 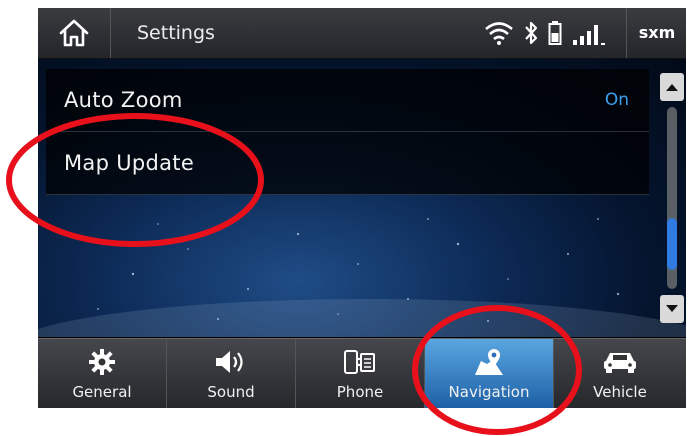 I want to click on page-title: Settings, so click(x=176, y=33).